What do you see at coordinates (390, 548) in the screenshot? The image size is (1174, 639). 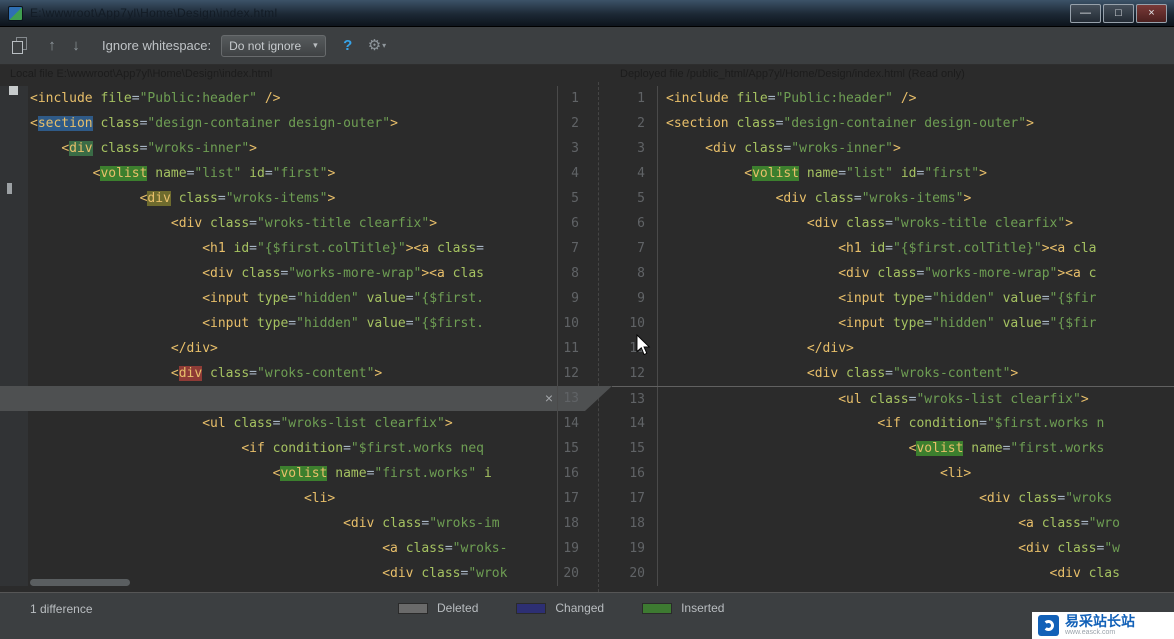 I see `code-token: <a` at bounding box center [390, 548].